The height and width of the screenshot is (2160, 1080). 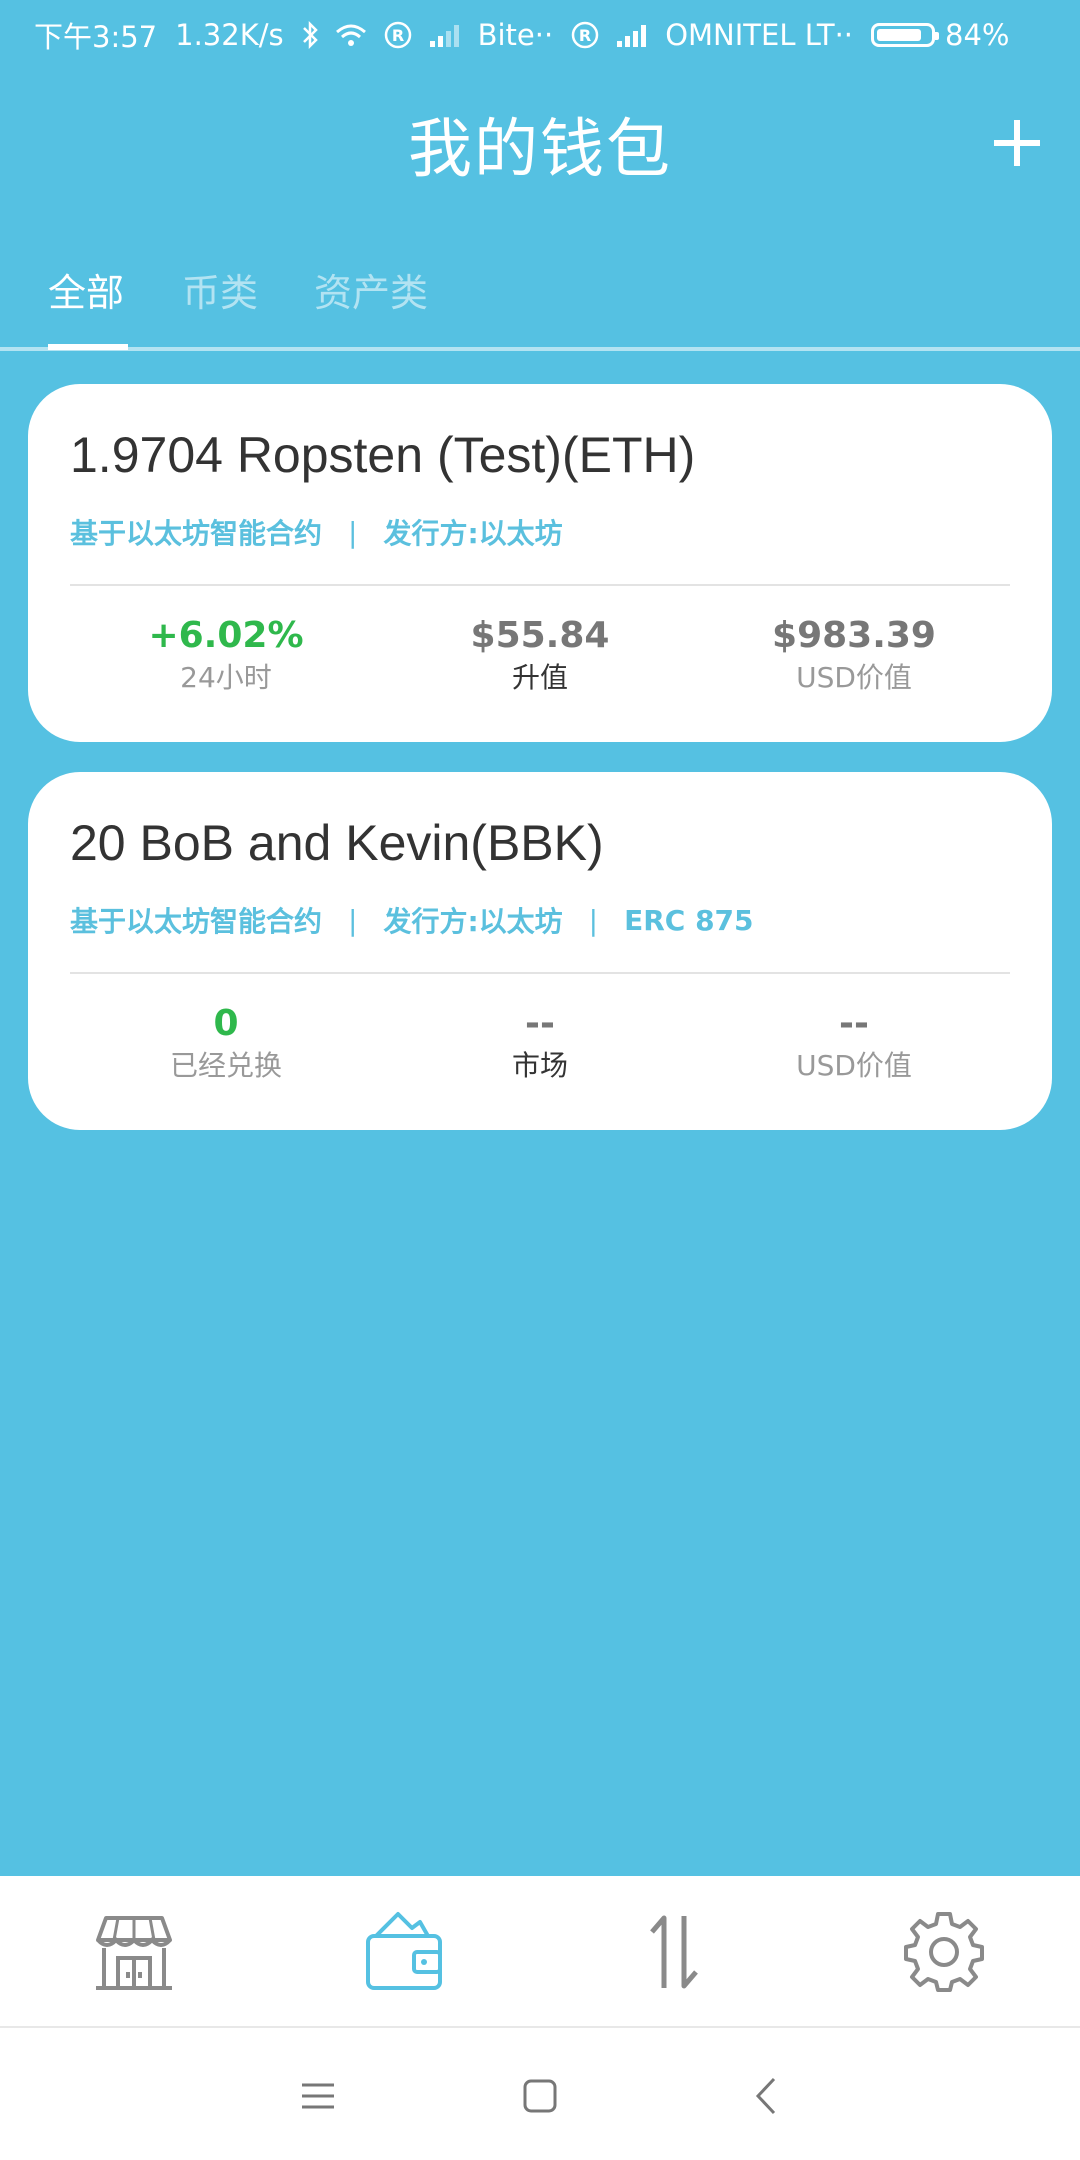 I want to click on stat-usd-value: -- USD价值, so click(x=854, y=1044).